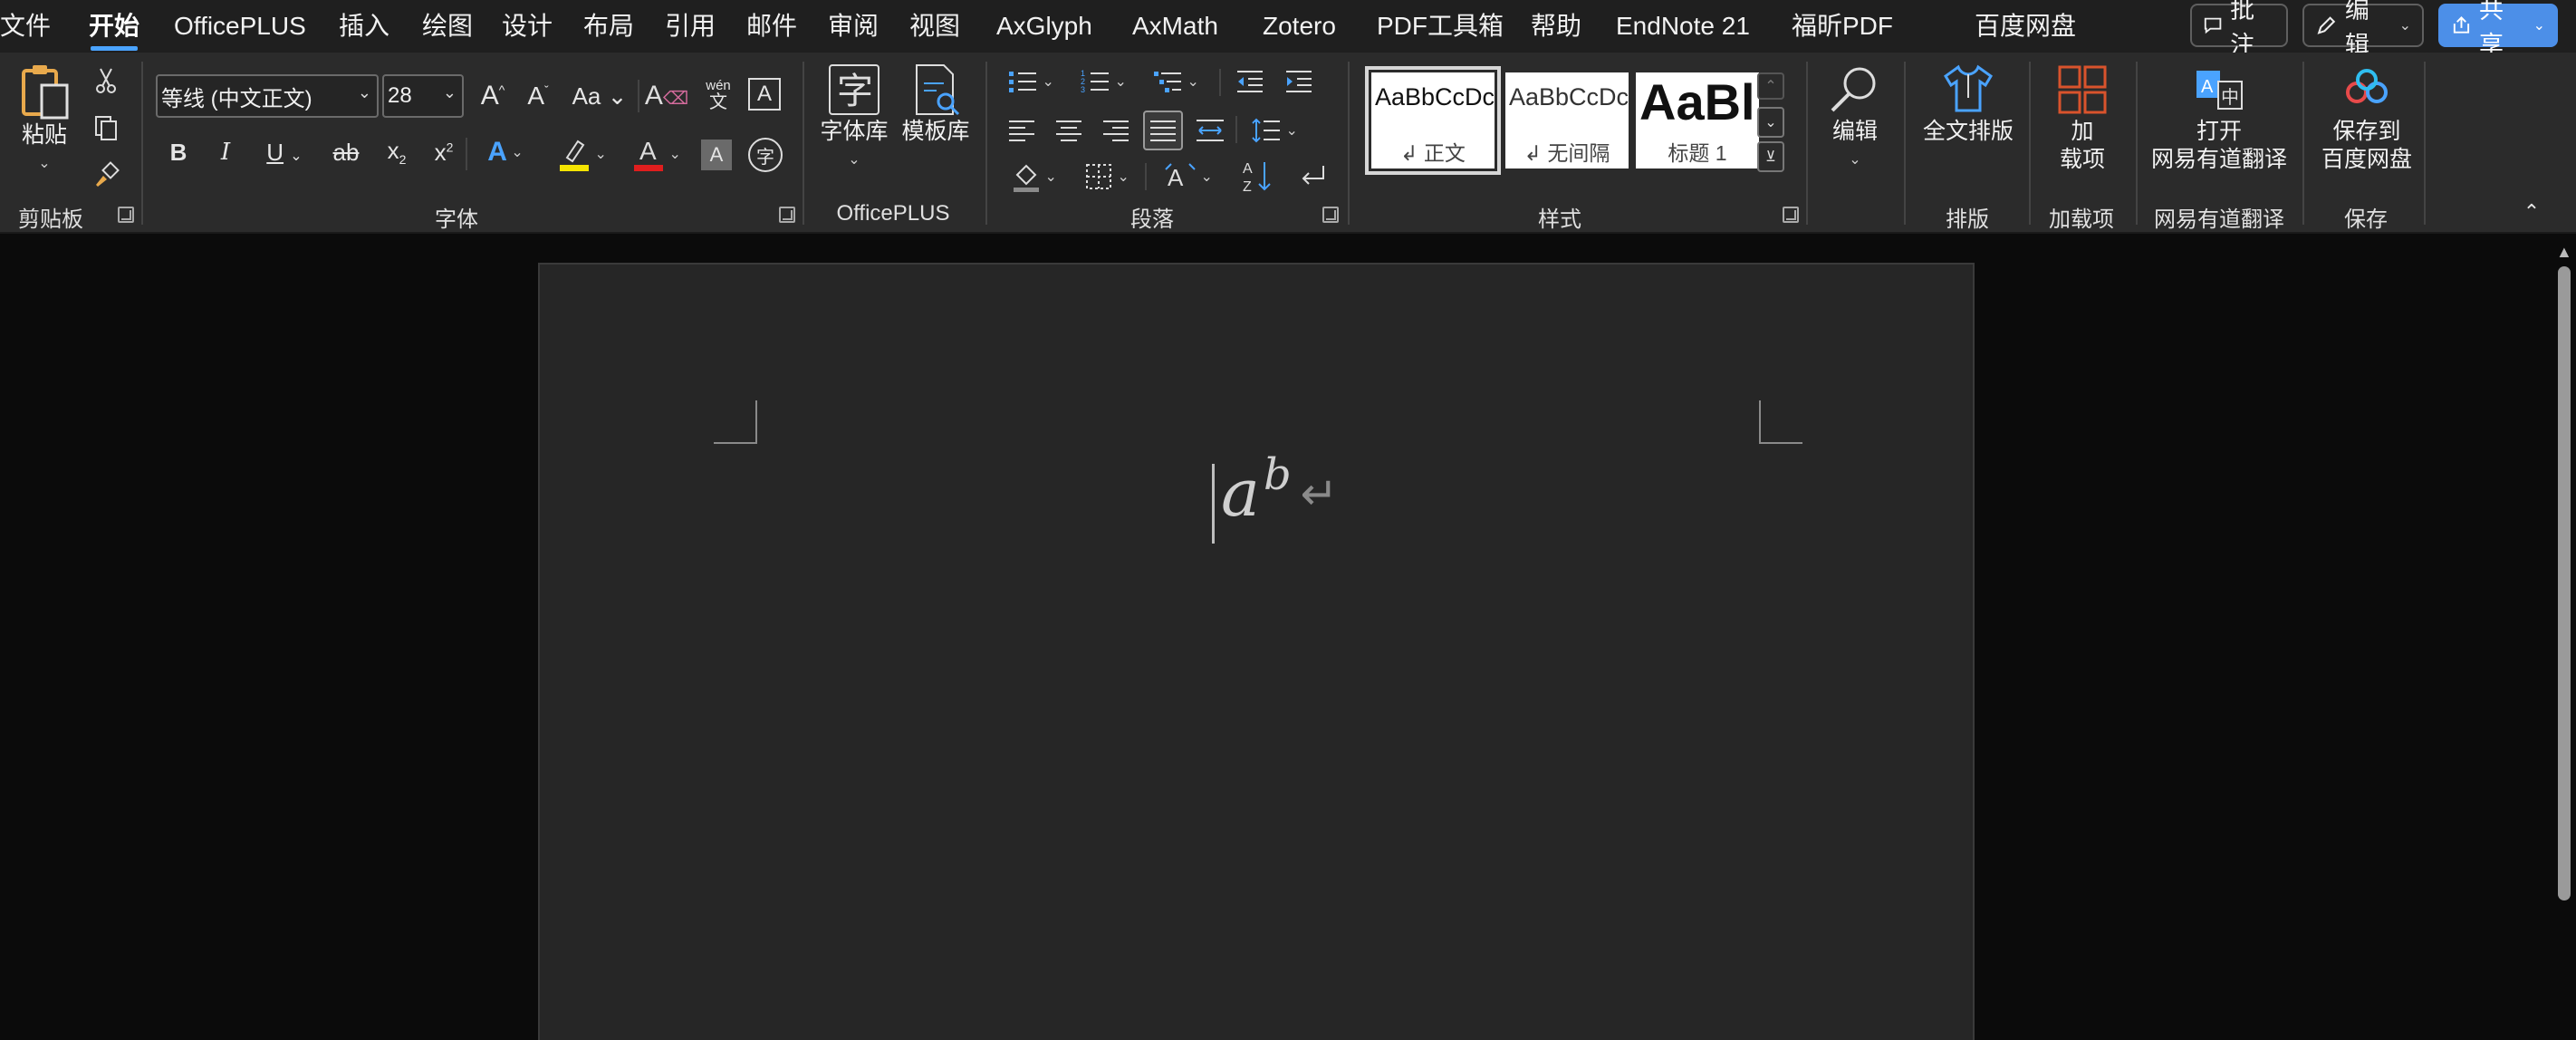 This screenshot has width=2576, height=1040. What do you see at coordinates (934, 27) in the screenshot?
I see `menu-view: 视图` at bounding box center [934, 27].